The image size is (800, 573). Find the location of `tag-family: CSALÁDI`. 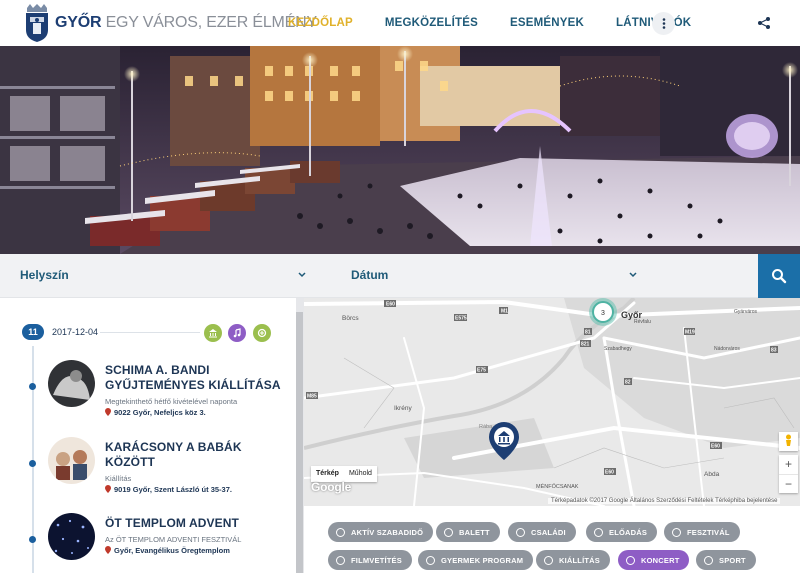

tag-family: CSALÁDI is located at coordinates (542, 532).